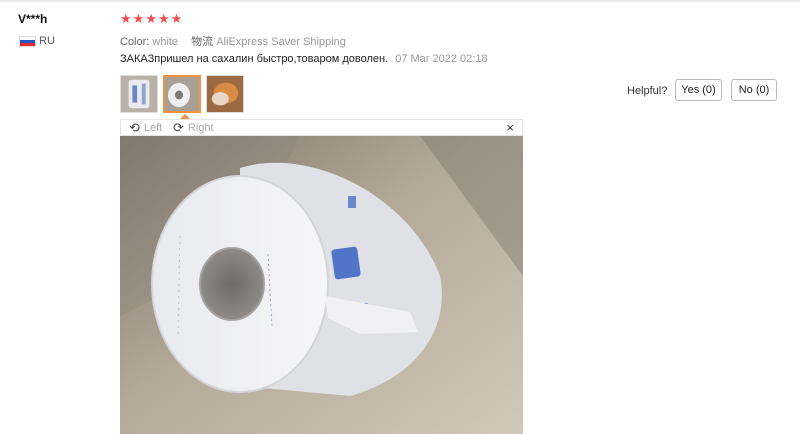  I want to click on photo-thumbnail-active, so click(182, 94).